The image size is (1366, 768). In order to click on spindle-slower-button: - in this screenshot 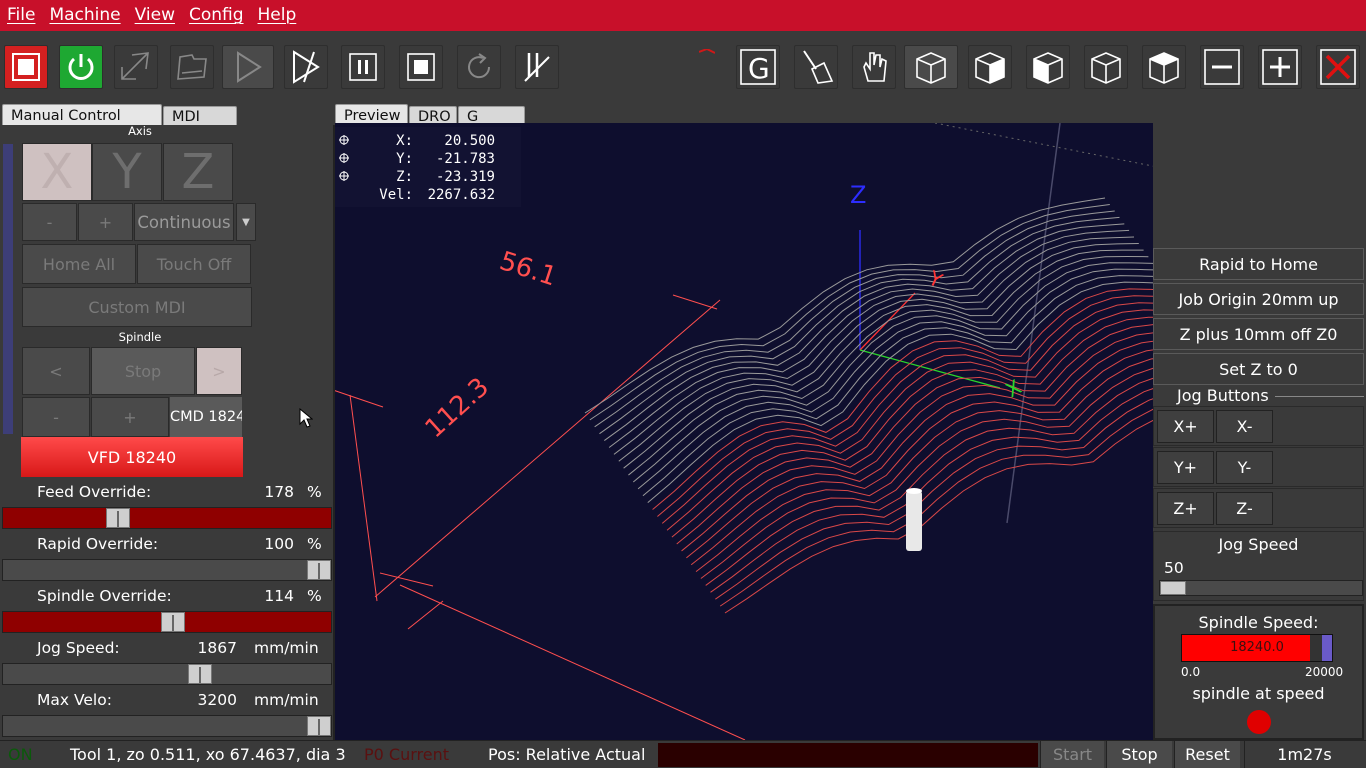, I will do `click(56, 417)`.